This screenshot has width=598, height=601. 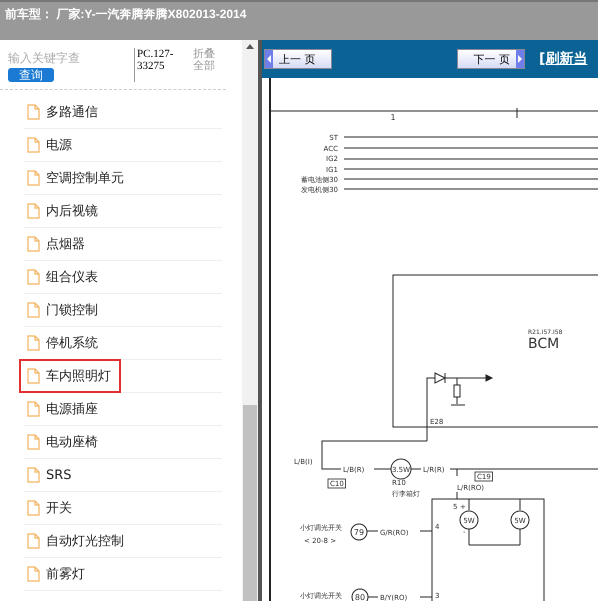 I want to click on tree-item: 电源插座, so click(x=63, y=409).